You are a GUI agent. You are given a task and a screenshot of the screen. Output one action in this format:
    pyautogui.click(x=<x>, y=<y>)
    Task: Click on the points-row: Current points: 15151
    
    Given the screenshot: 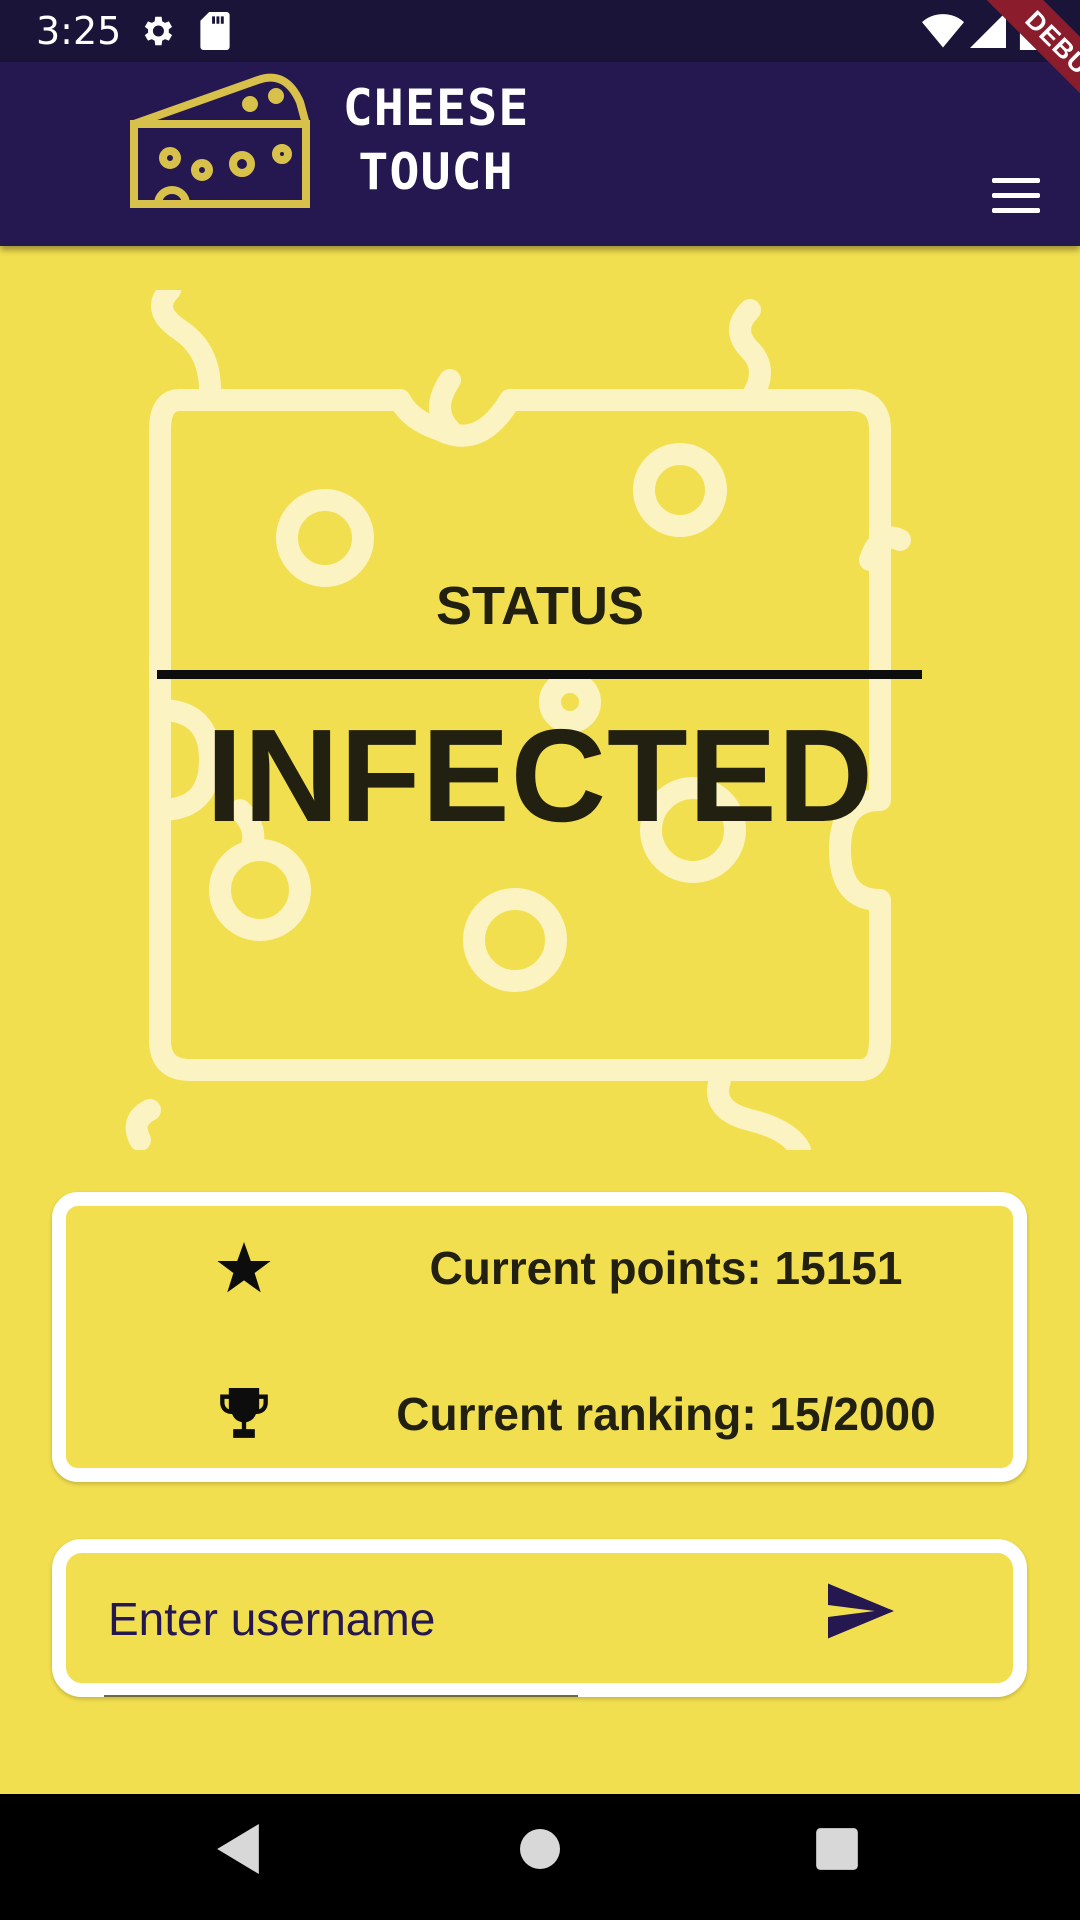 What is the action you would take?
    pyautogui.click(x=539, y=1268)
    